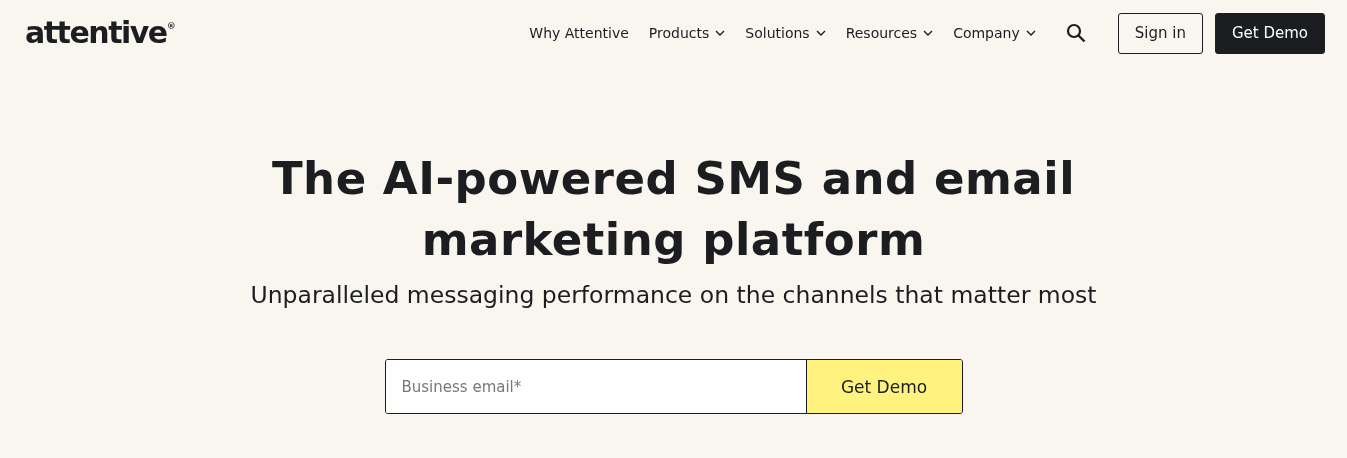 Image resolution: width=1347 pixels, height=458 pixels. I want to click on nav-link: Company, so click(994, 33).